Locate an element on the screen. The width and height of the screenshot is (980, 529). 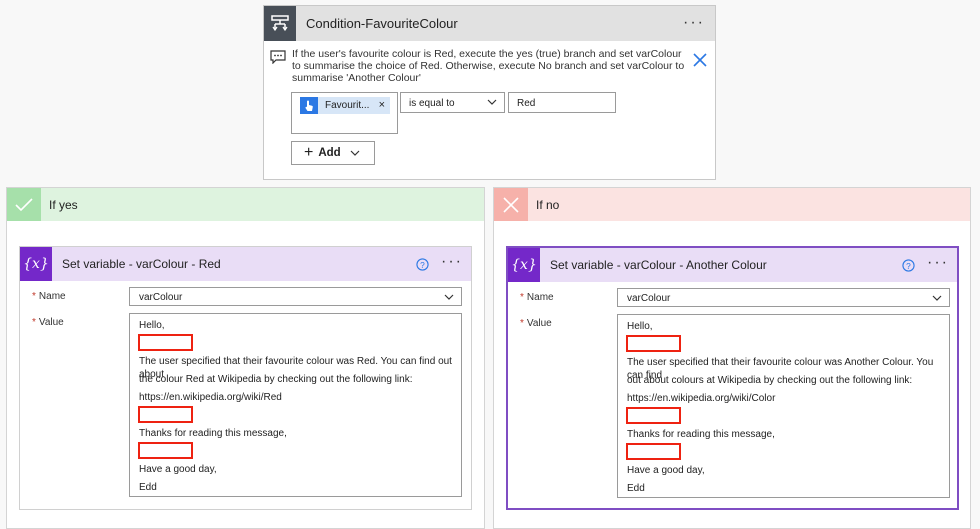
add-button: + Add is located at coordinates (333, 153).